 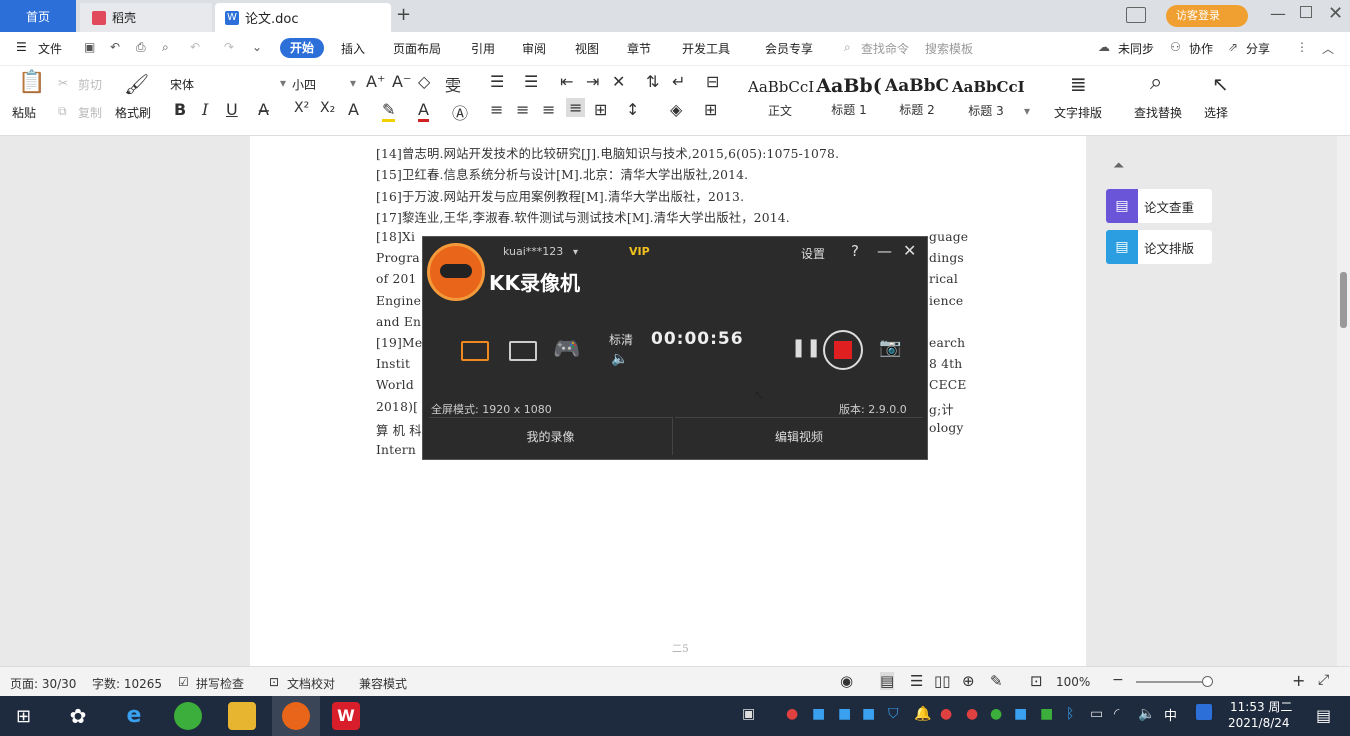 What do you see at coordinates (922, 714) in the screenshot?
I see `tray-bell-icon: 🔔` at bounding box center [922, 714].